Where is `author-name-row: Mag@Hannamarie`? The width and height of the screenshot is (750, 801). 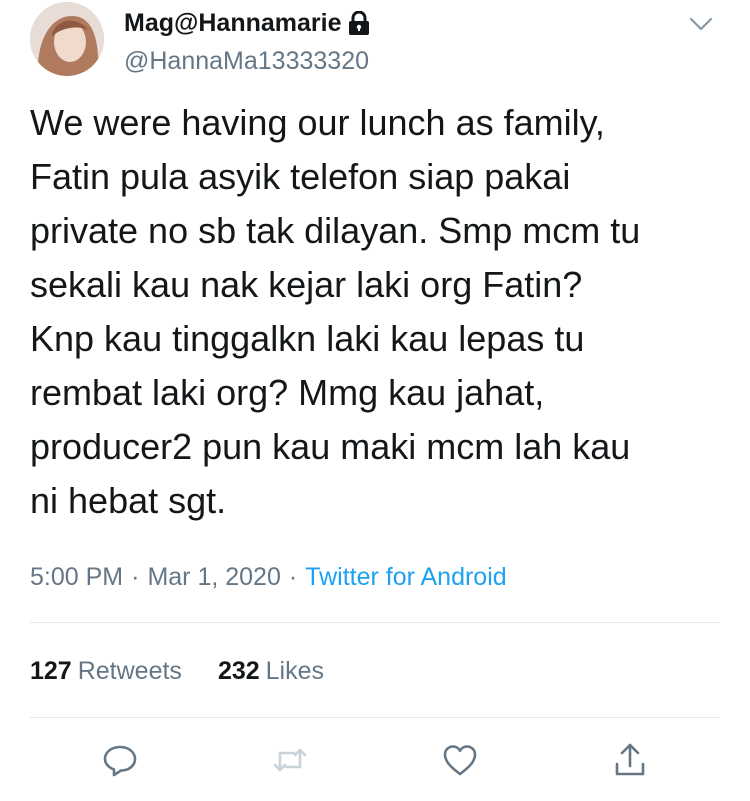
author-name-row: Mag@Hannamarie is located at coordinates (247, 23).